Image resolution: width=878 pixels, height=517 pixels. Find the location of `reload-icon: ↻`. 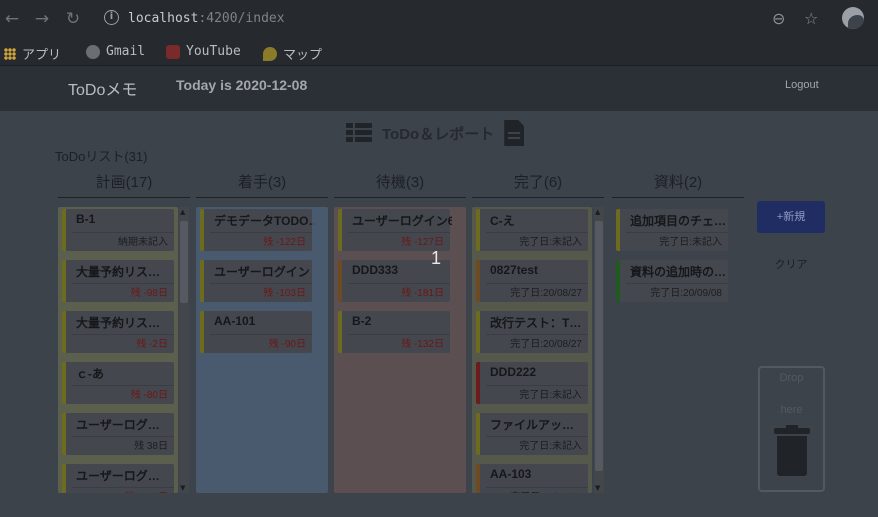

reload-icon: ↻ is located at coordinates (73, 19).